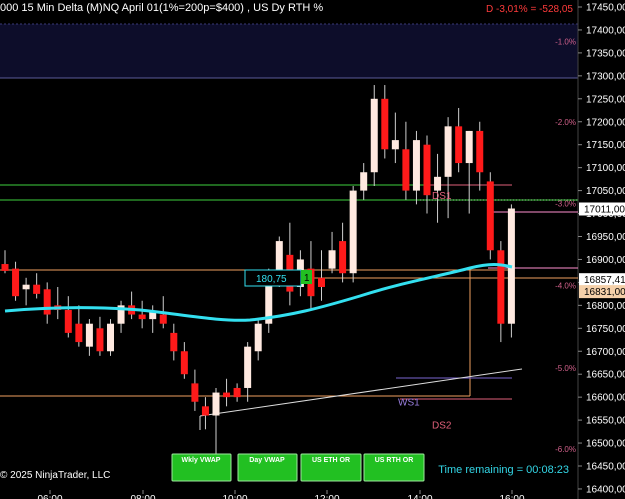 The image size is (625, 499). What do you see at coordinates (605, 306) in the screenshot?
I see `price-tick-label: 16800,00` at bounding box center [605, 306].